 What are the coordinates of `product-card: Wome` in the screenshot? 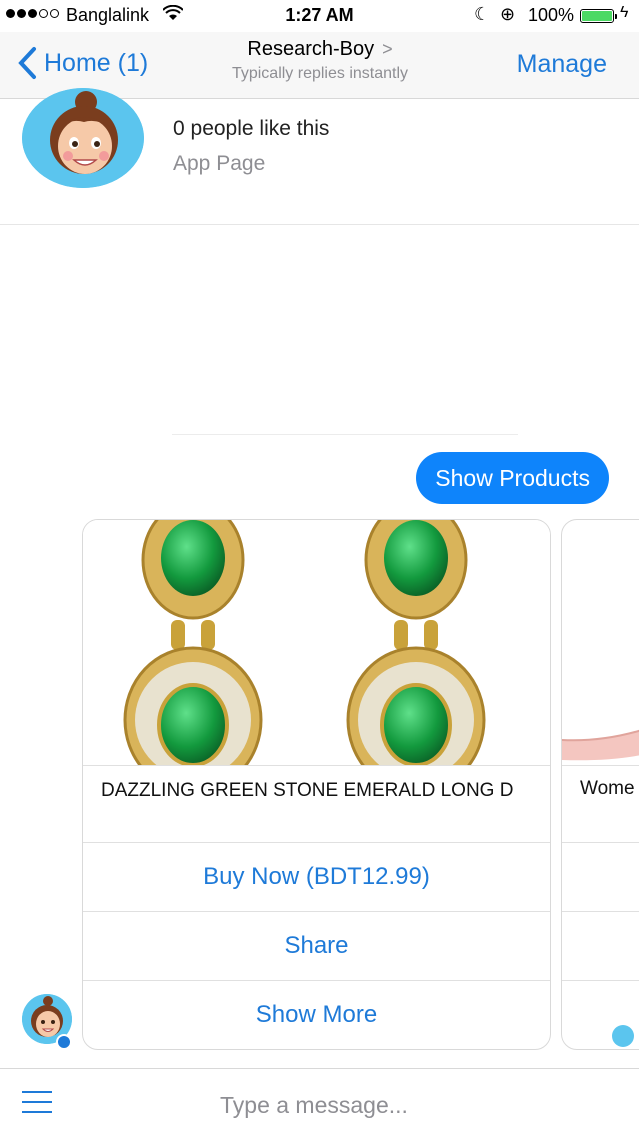 It's located at (600, 784).